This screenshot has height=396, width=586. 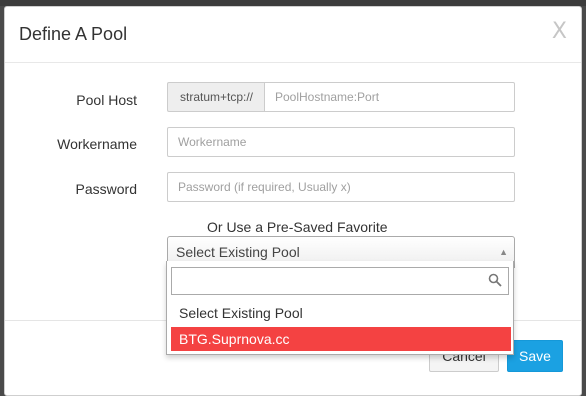 What do you see at coordinates (341, 187) in the screenshot?
I see `password-input` at bounding box center [341, 187].